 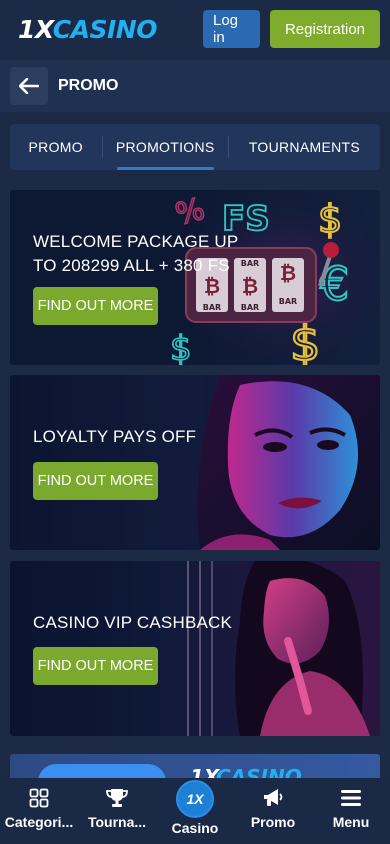 What do you see at coordinates (105, 29) in the screenshot?
I see `logo-suffix: CASINO` at bounding box center [105, 29].